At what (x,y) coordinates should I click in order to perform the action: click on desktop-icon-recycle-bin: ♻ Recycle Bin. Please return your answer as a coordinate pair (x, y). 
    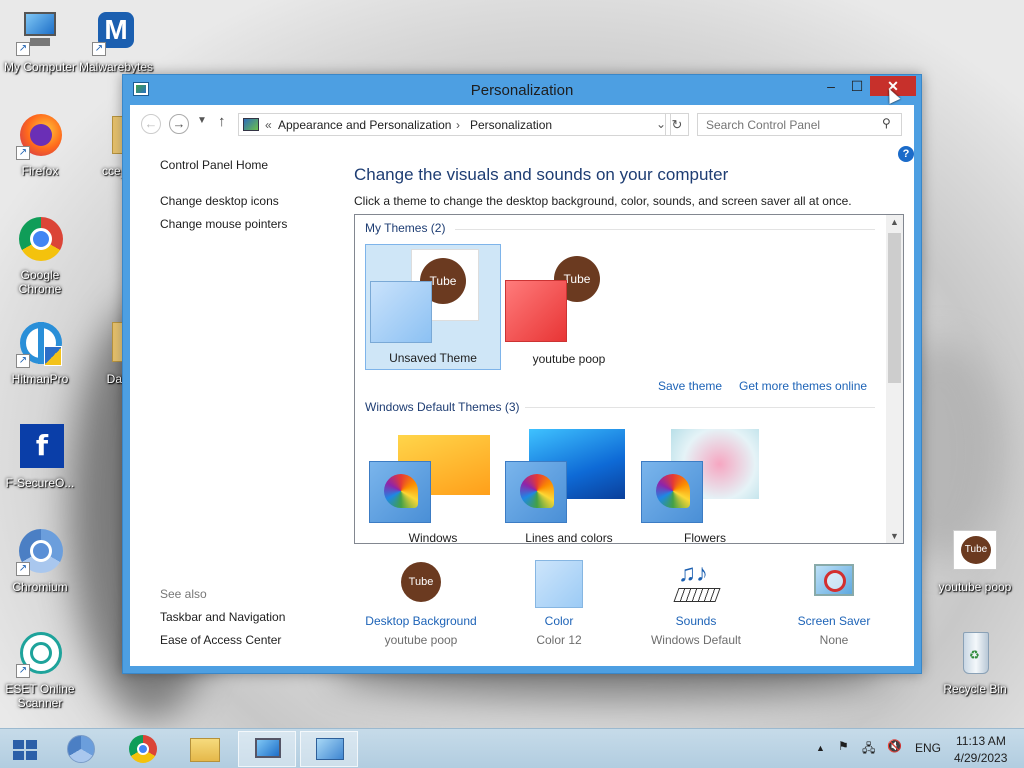
    Looking at the image, I should click on (975, 663).